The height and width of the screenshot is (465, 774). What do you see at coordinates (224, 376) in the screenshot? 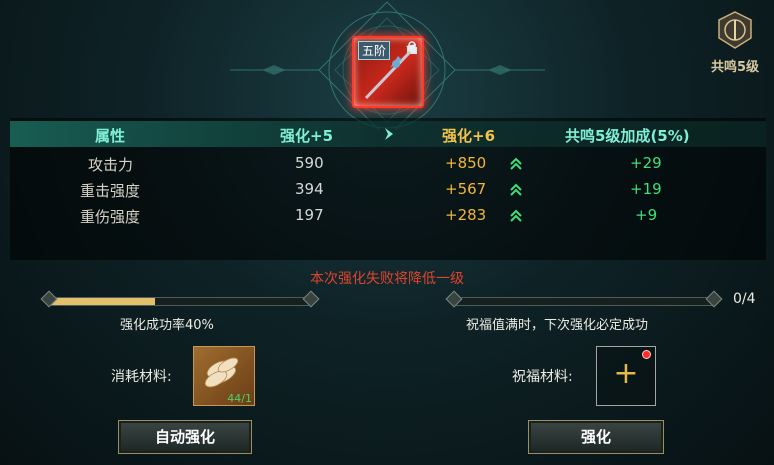
I see `consume-material-slot: 44/1` at bounding box center [224, 376].